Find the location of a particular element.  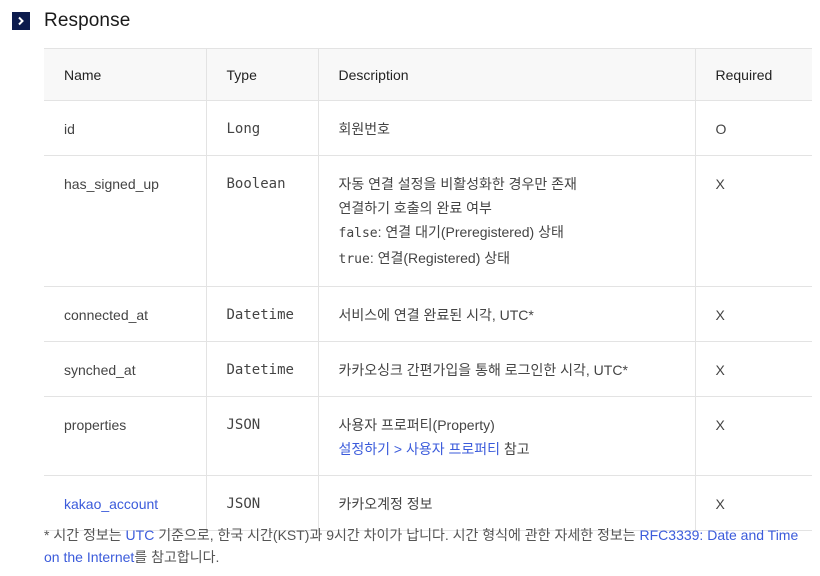

description-text: : 연결 대기(Preregistered) 상태 is located at coordinates (470, 232).